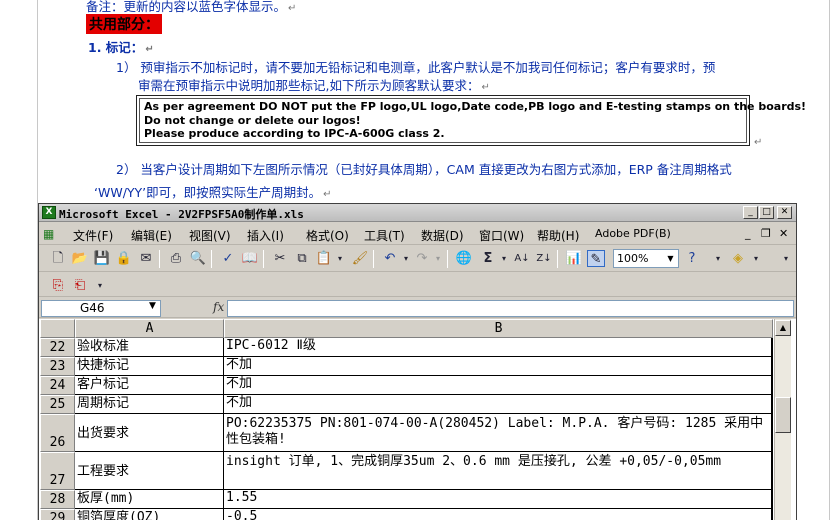 The width and height of the screenshot is (837, 520). I want to click on menu-window: 窗口(W), so click(501, 235).